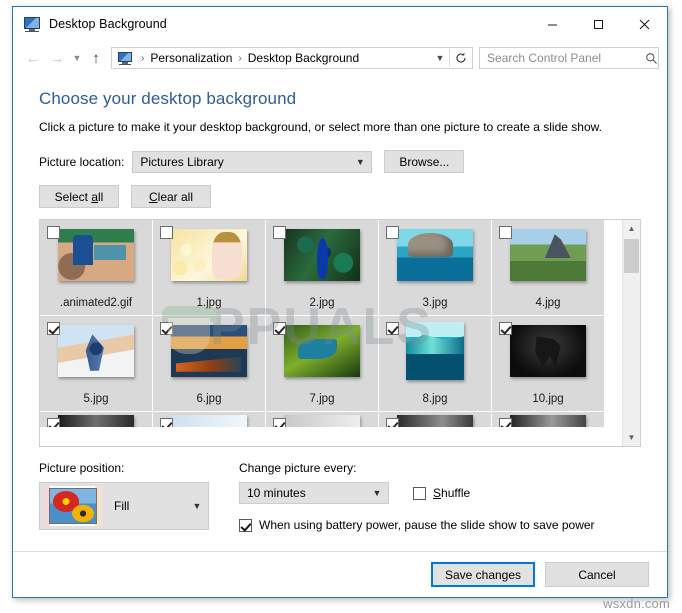 The height and width of the screenshot is (613, 682). Describe the element at coordinates (298, 468) in the screenshot. I see `change-picture-label: Change picture every:` at that location.